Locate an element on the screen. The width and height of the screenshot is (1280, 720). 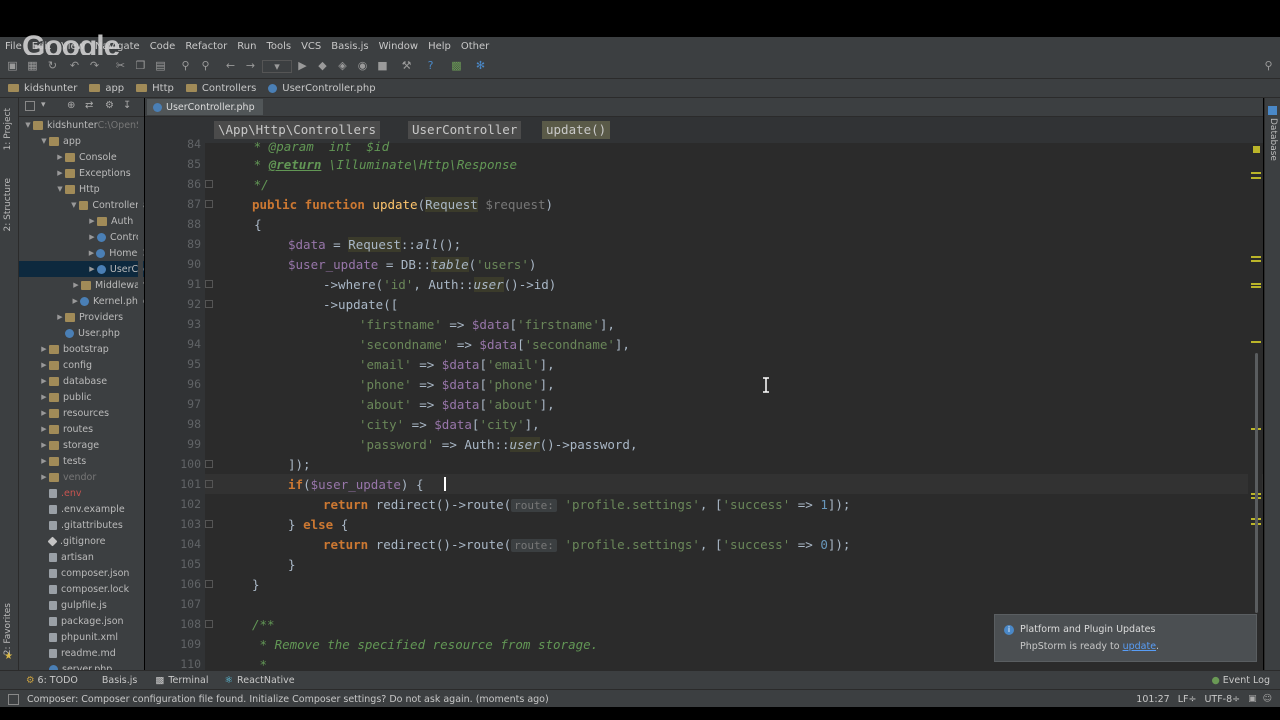
menu-code: Code is located at coordinates (163, 46).